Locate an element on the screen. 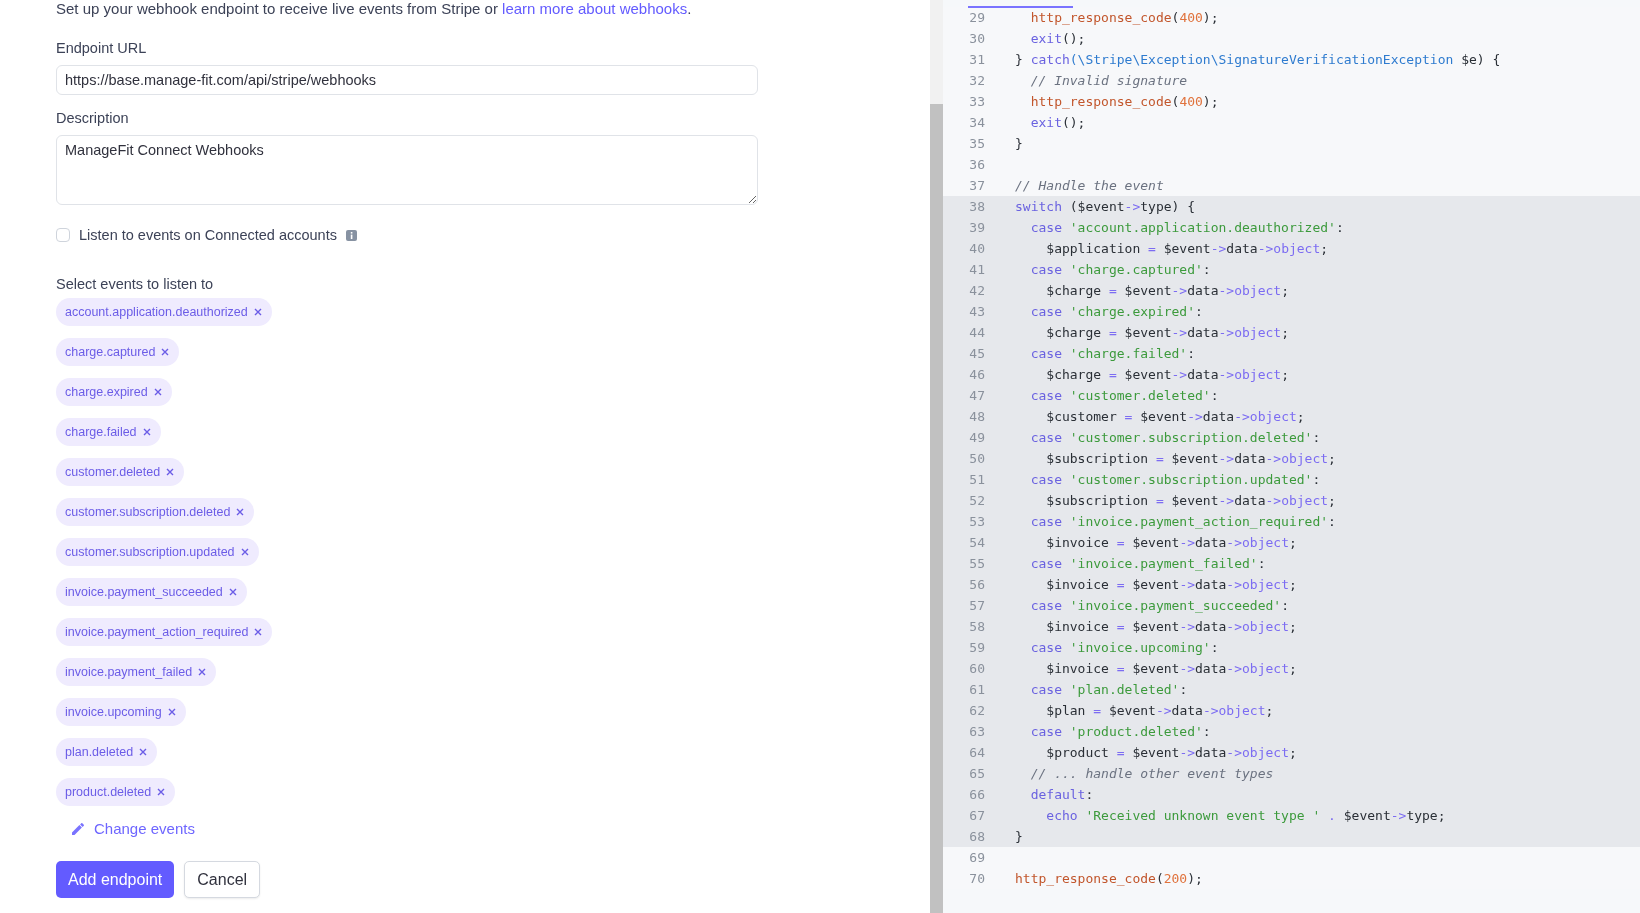 This screenshot has height=913, width=1640. code-line: http_response_code(400); is located at coordinates (1124, 101).